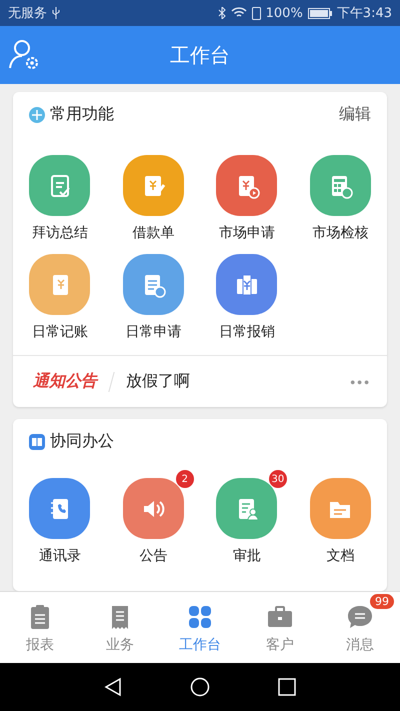 This screenshot has height=711, width=400. What do you see at coordinates (382, 601) in the screenshot?
I see `count-badge: 99` at bounding box center [382, 601].